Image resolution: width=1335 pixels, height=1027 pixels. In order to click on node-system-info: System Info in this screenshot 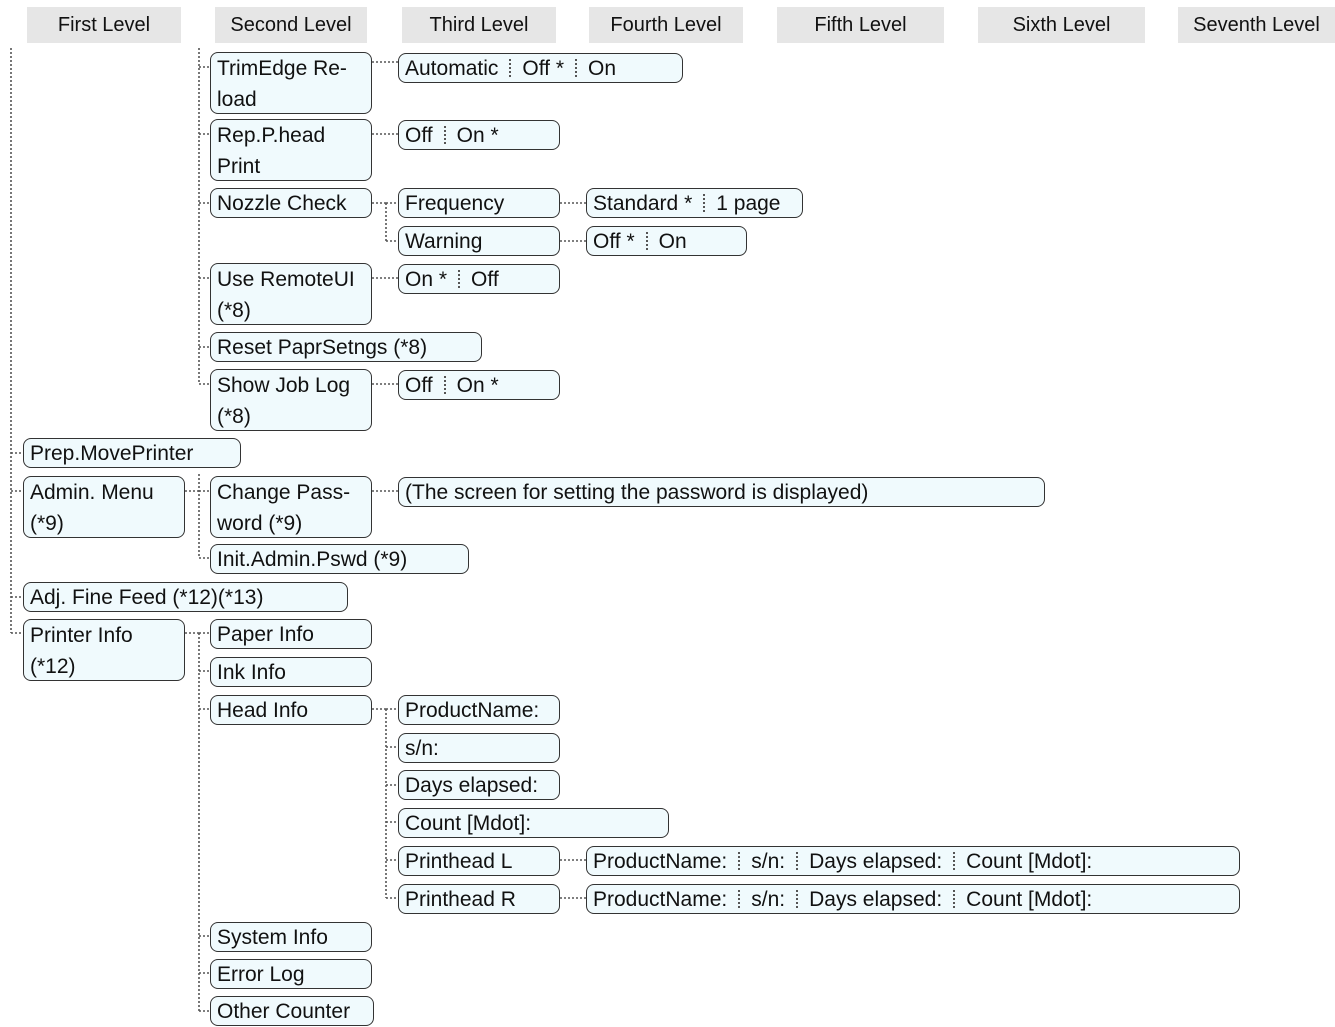, I will do `click(291, 937)`.